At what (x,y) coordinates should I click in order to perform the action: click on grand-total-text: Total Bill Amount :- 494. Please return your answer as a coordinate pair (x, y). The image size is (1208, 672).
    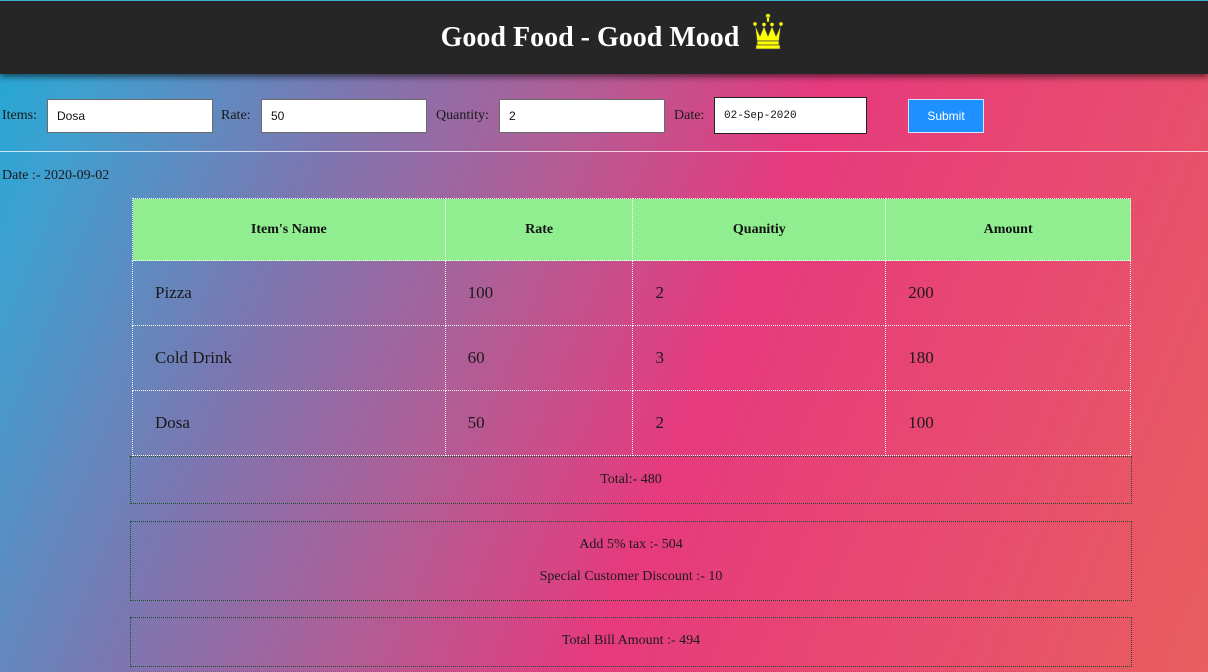
    Looking at the image, I should click on (631, 640).